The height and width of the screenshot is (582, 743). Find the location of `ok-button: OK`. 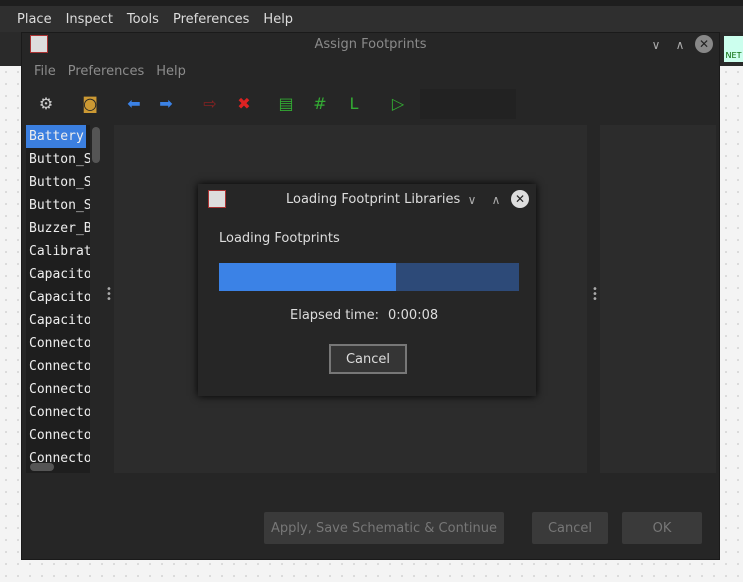

ok-button: OK is located at coordinates (662, 528).